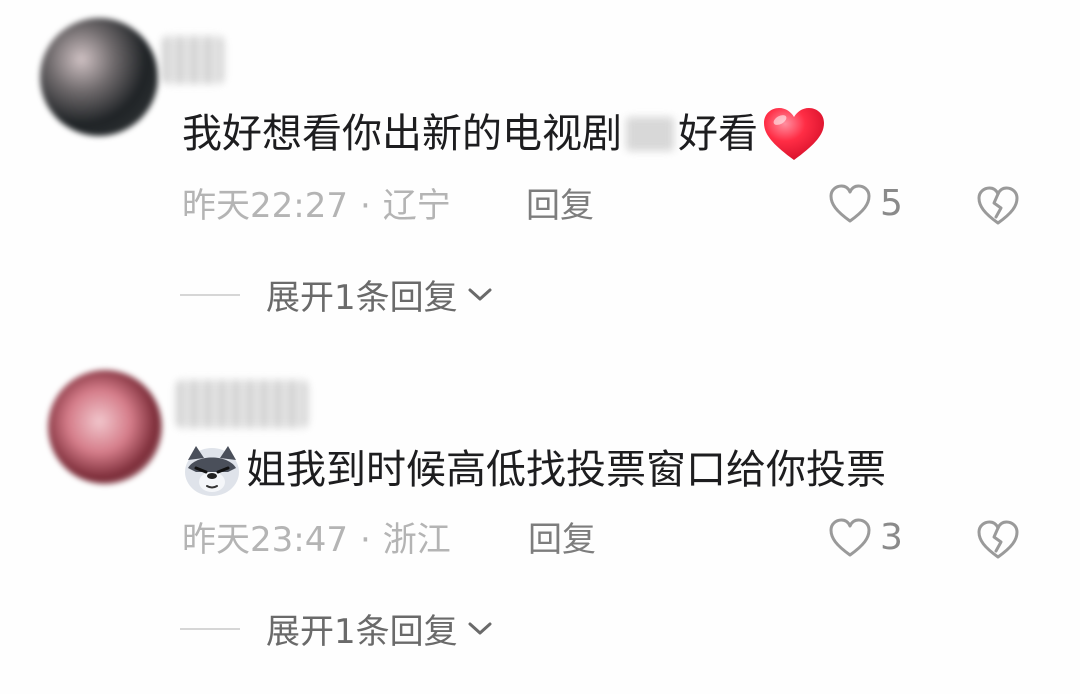 The width and height of the screenshot is (1080, 694). I want to click on wolf-emoji, so click(212, 471).